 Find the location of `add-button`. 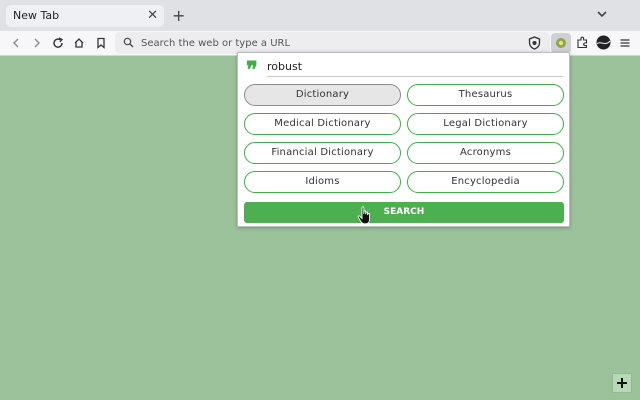

add-button is located at coordinates (622, 383).